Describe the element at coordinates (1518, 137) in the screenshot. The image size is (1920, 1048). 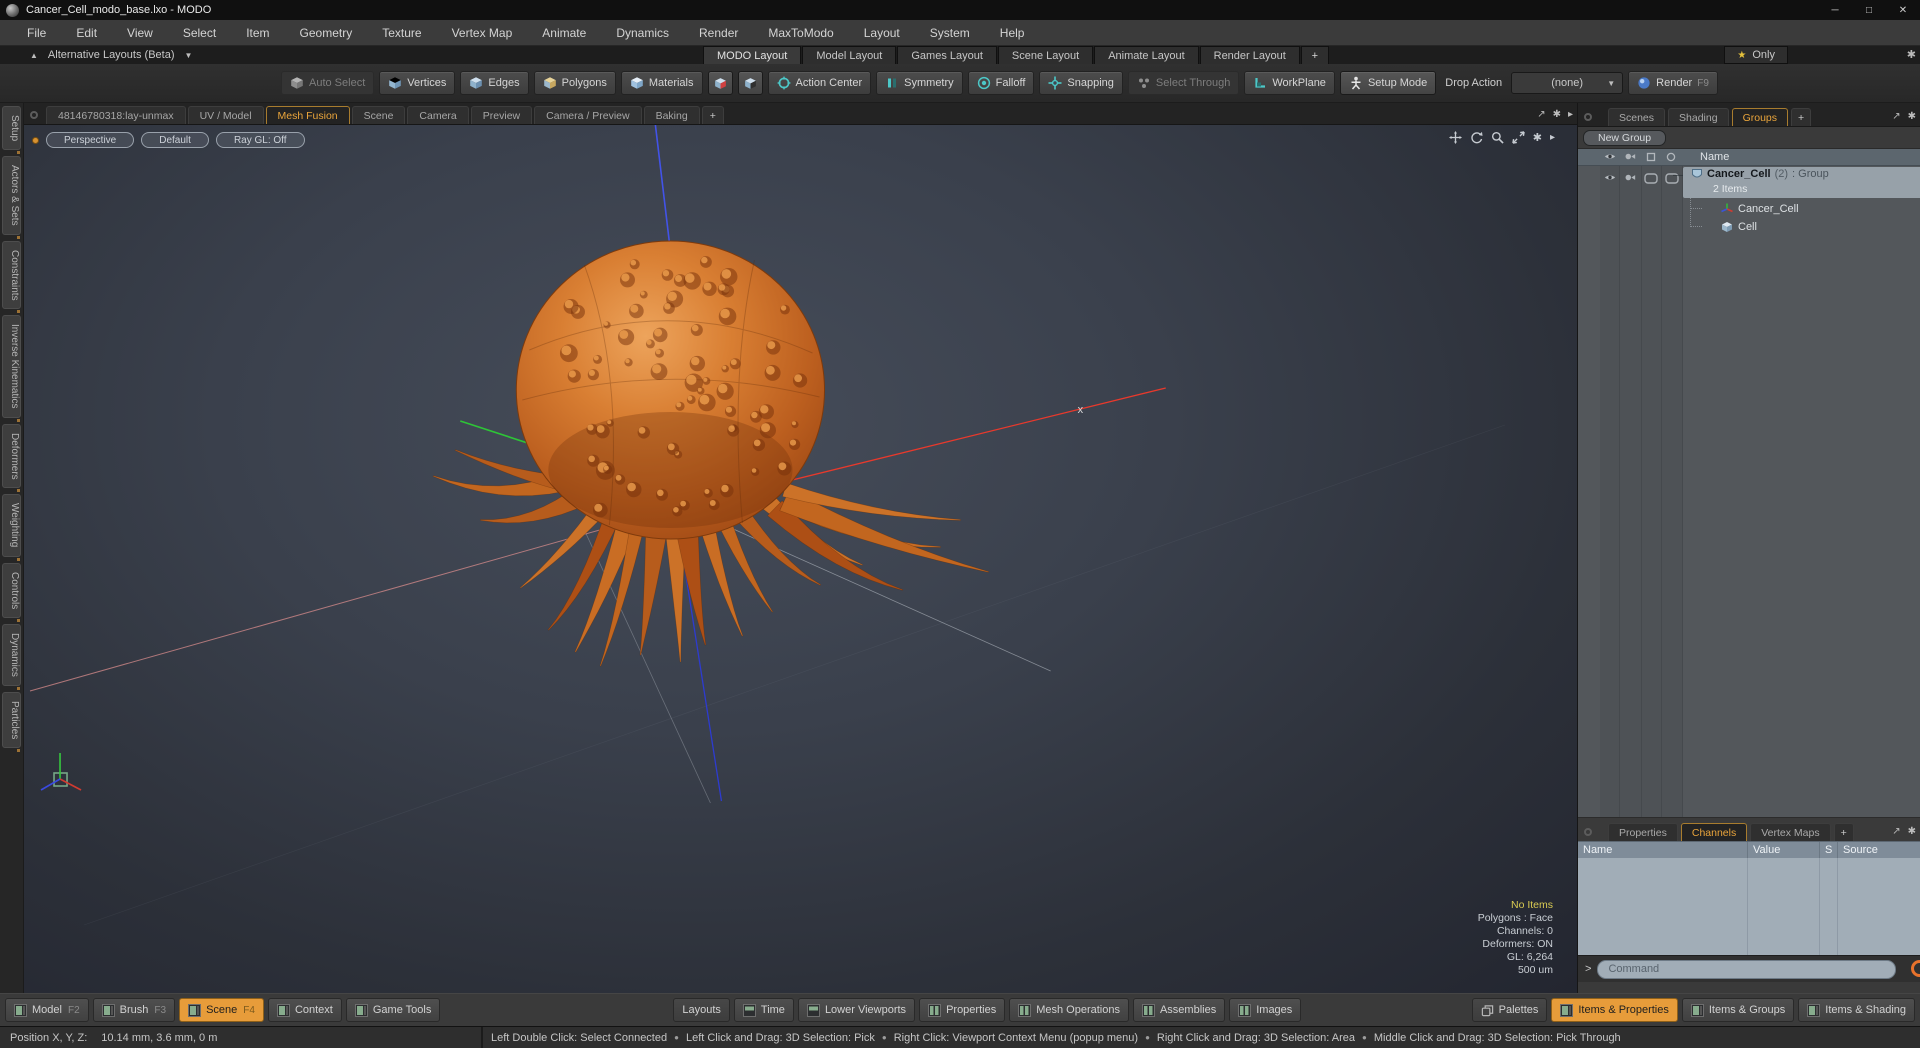
I see `maximize-viewport-icon` at that location.